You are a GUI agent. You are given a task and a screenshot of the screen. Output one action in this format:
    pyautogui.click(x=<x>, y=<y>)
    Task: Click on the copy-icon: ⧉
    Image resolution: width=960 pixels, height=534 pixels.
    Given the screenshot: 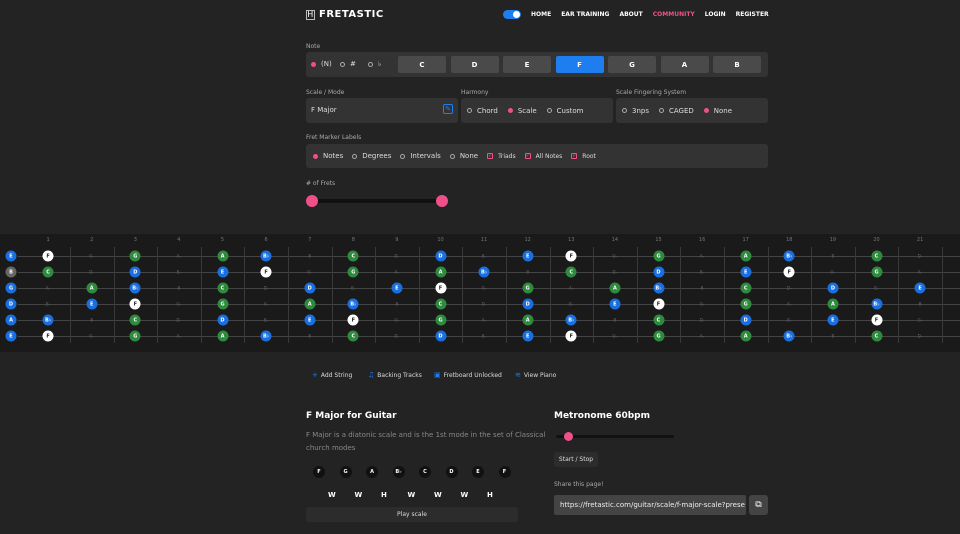 What is the action you would take?
    pyautogui.click(x=758, y=505)
    